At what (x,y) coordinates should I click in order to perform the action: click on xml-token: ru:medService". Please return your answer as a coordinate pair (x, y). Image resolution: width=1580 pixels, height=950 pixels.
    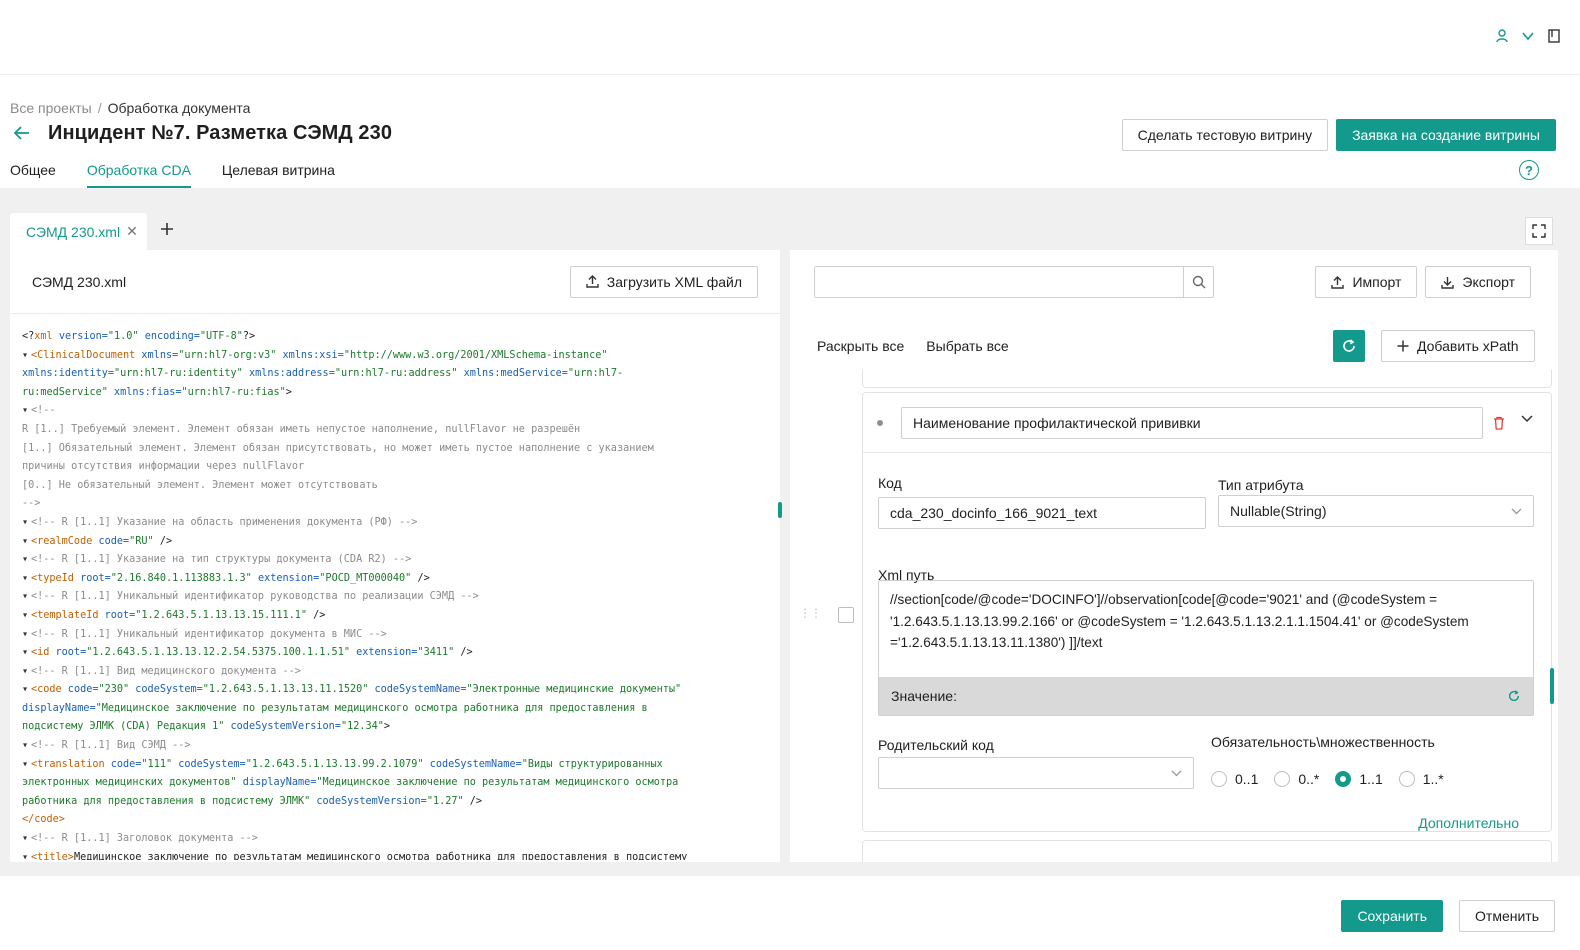
    Looking at the image, I should click on (65, 392).